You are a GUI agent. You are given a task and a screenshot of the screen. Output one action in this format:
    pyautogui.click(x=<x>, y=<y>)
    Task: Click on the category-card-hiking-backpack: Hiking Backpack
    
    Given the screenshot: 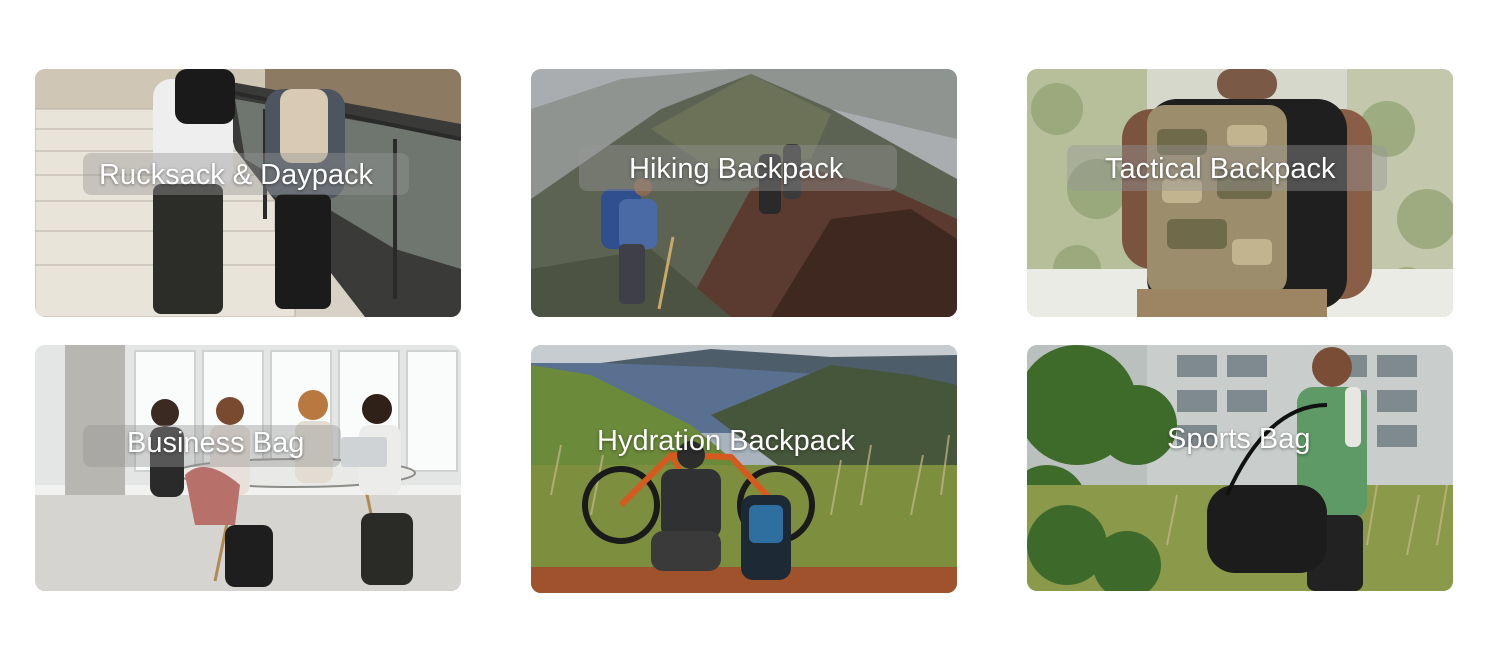 What is the action you would take?
    pyautogui.click(x=744, y=193)
    